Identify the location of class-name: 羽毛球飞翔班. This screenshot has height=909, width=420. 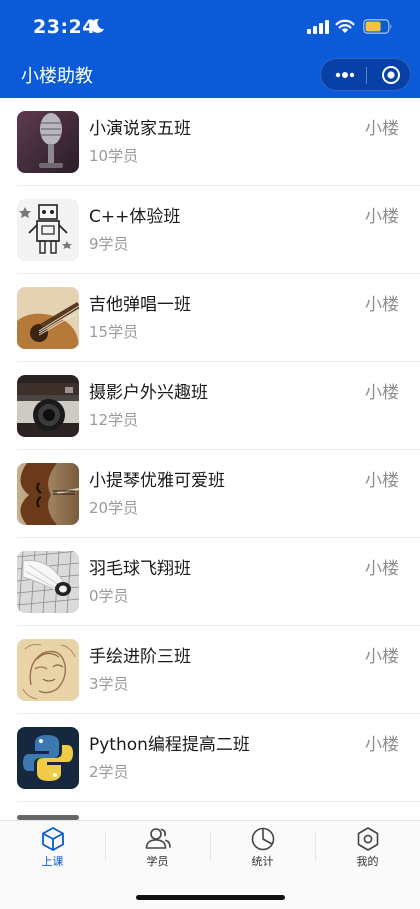
(140, 569).